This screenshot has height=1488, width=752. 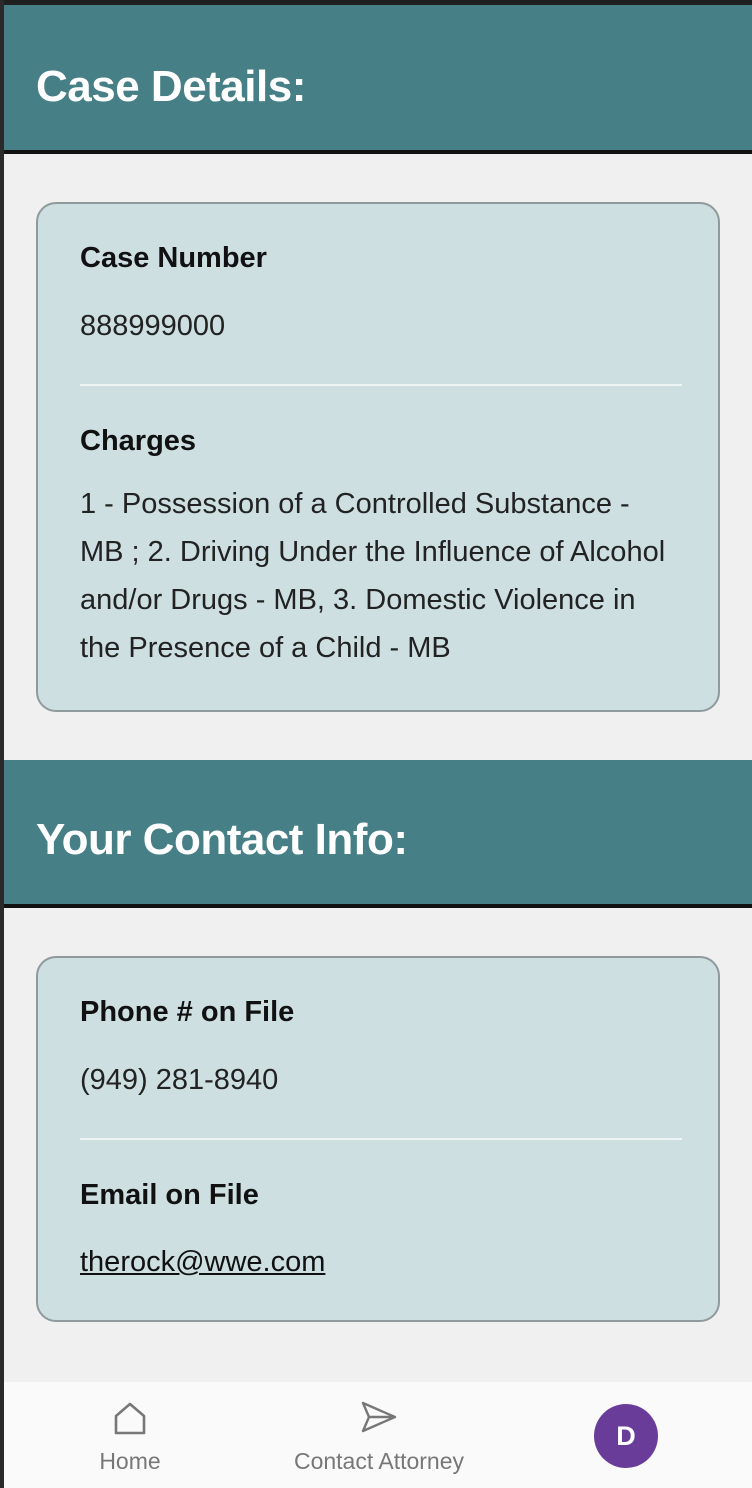 What do you see at coordinates (379, 1461) in the screenshot?
I see `nav-contact-attorney-label: Contact Attorney` at bounding box center [379, 1461].